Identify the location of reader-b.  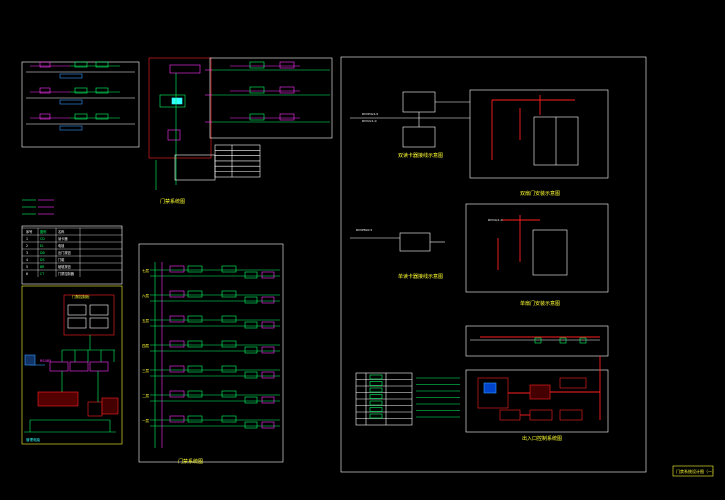
(415, 242).